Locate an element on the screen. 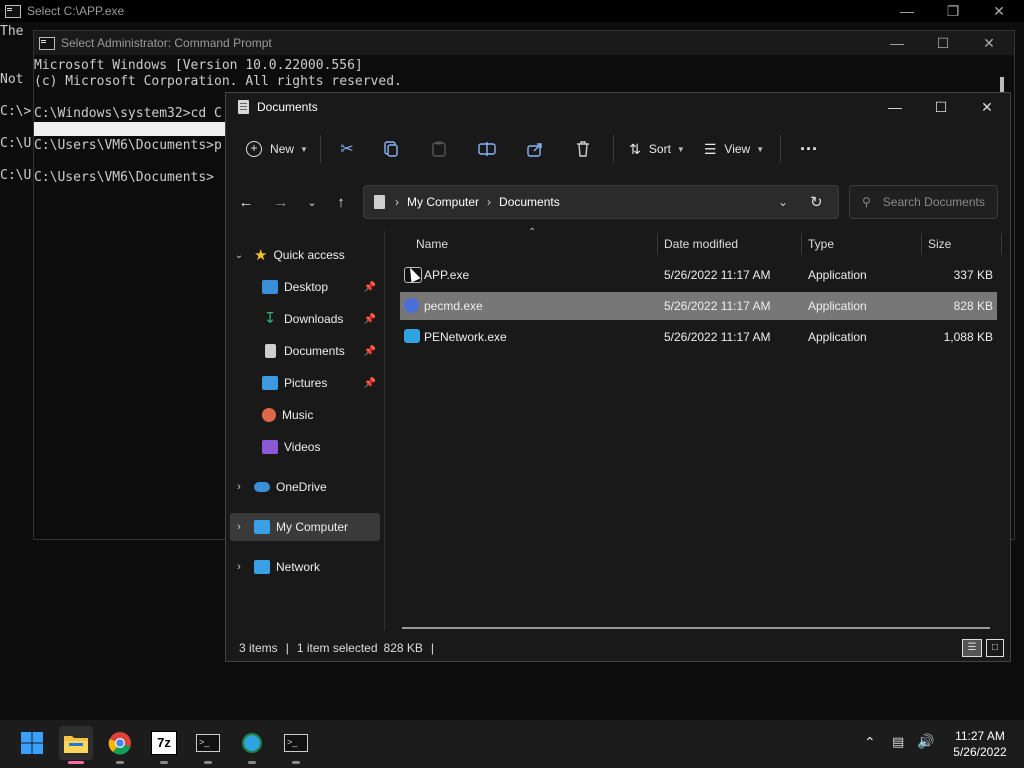  breadcrumb-documents: Documents is located at coordinates (529, 202).